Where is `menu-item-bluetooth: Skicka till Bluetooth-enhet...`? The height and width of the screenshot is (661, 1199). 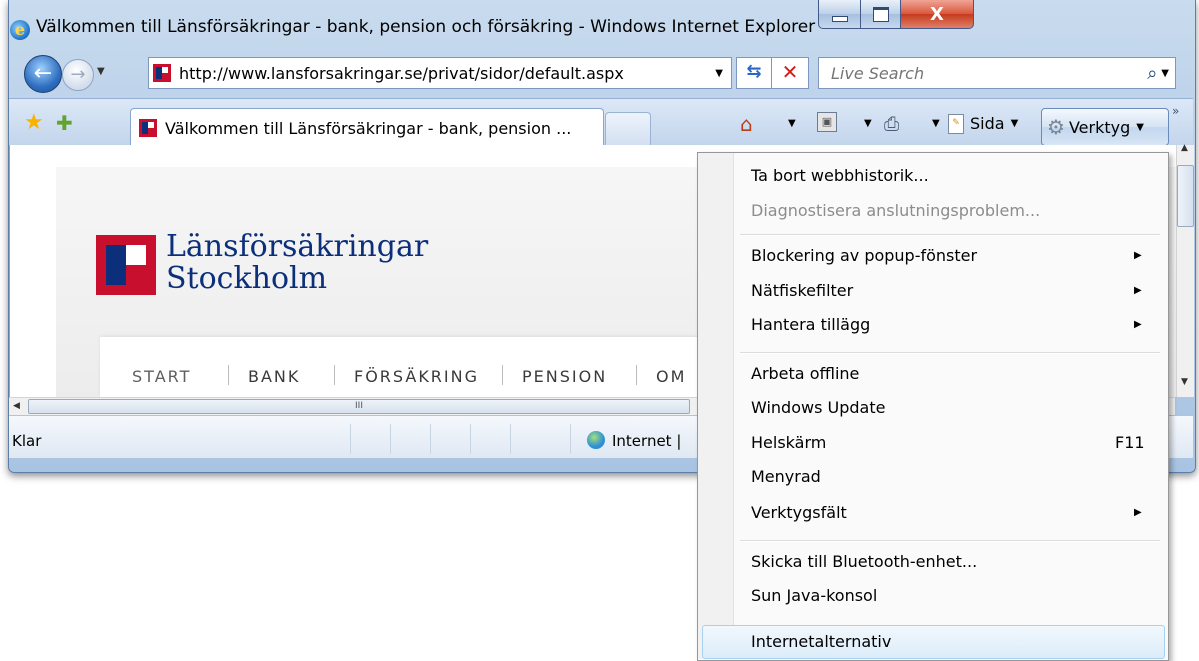 menu-item-bluetooth: Skicka till Bluetooth-enhet... is located at coordinates (864, 562).